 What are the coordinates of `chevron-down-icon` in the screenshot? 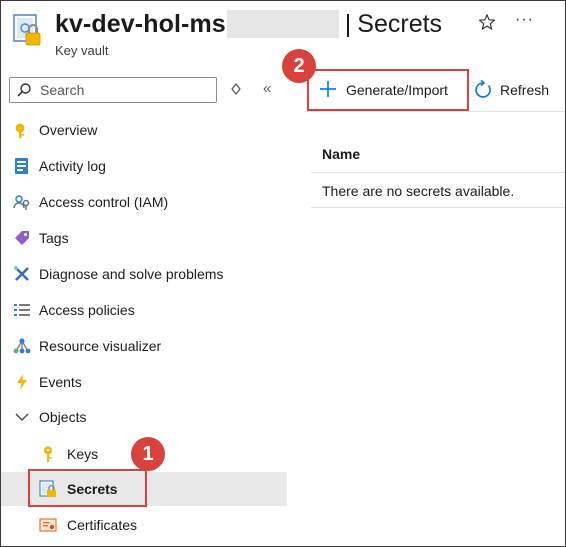 It's located at (22, 417).